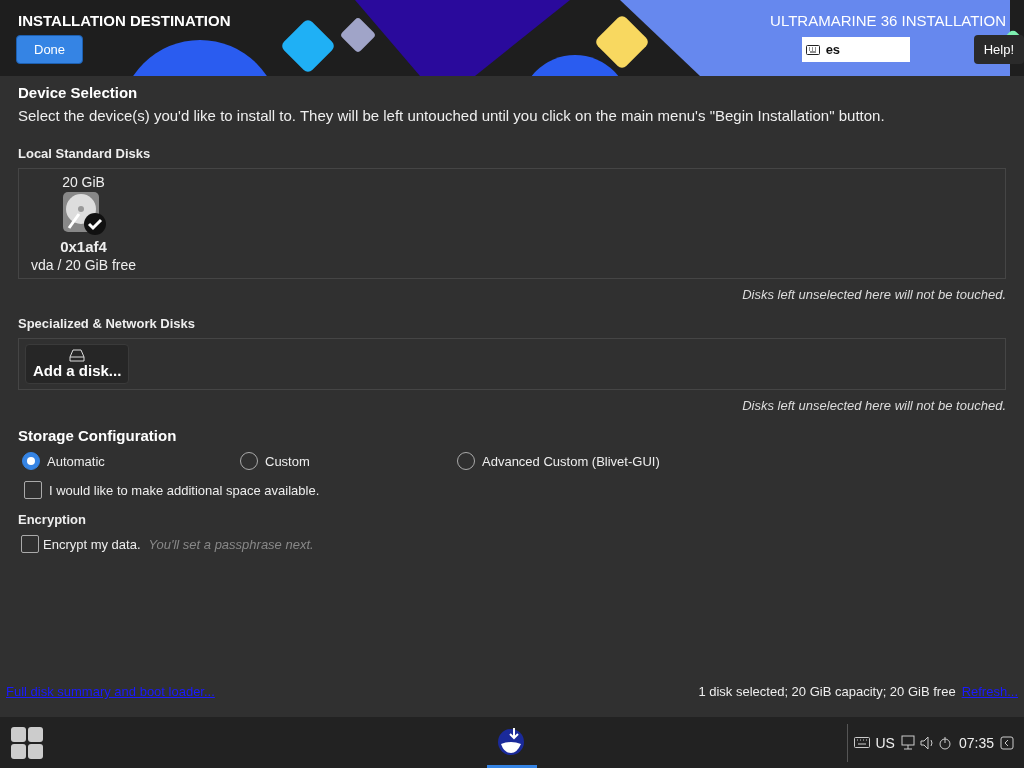 The width and height of the screenshot is (1024, 768). What do you see at coordinates (107, 323) in the screenshot?
I see `section-heading: Specialized & Network Disks` at bounding box center [107, 323].